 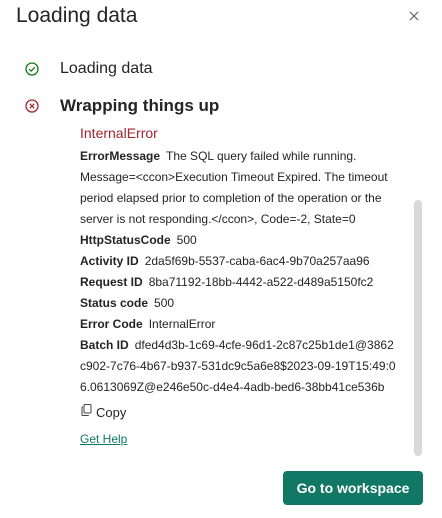 What do you see at coordinates (77, 15) in the screenshot?
I see `dialog-title: Loading data` at bounding box center [77, 15].